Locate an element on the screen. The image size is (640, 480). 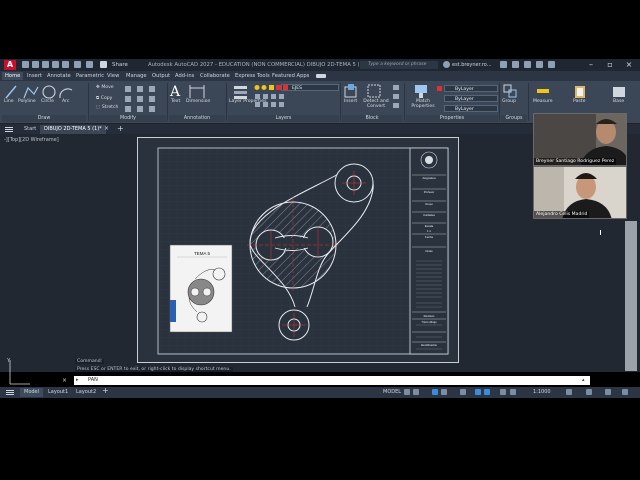
command-options-icon: ▴ is located at coordinates (583, 380).